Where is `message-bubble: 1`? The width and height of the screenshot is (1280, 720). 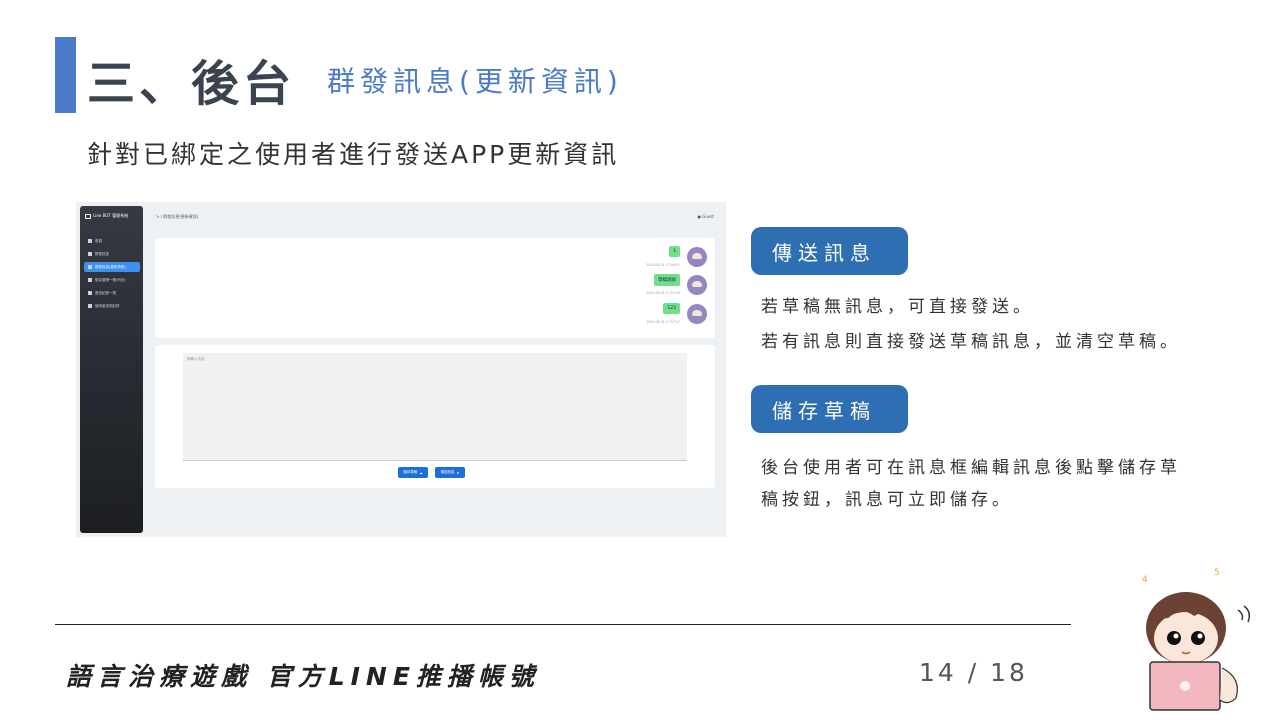
message-bubble: 1 is located at coordinates (674, 251).